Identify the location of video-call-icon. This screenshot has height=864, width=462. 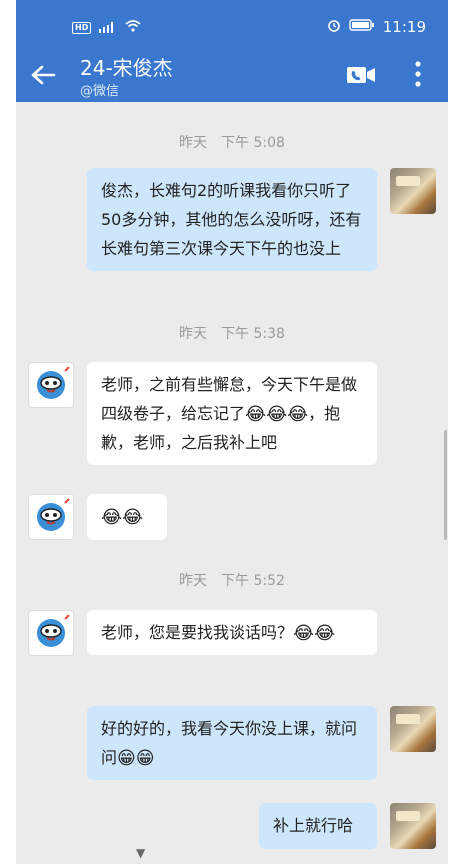
(361, 75).